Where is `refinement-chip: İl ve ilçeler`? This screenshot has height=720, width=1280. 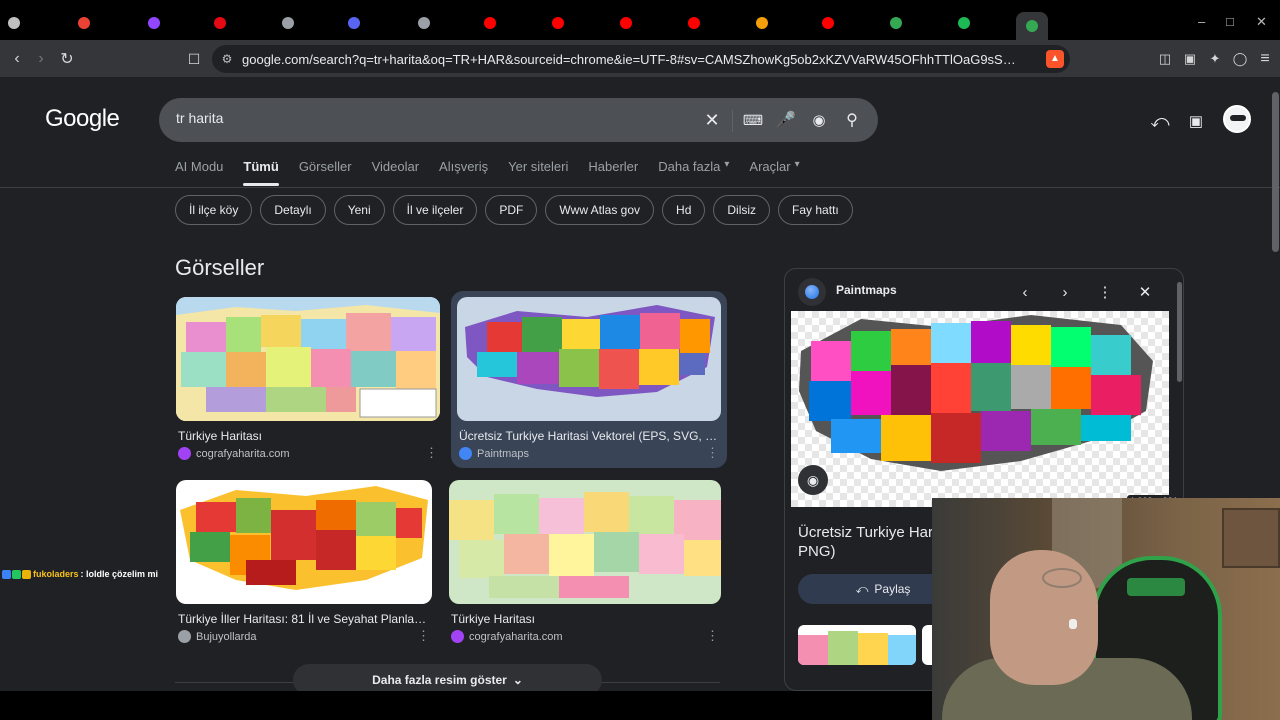 refinement-chip: İl ve ilçeler is located at coordinates (435, 210).